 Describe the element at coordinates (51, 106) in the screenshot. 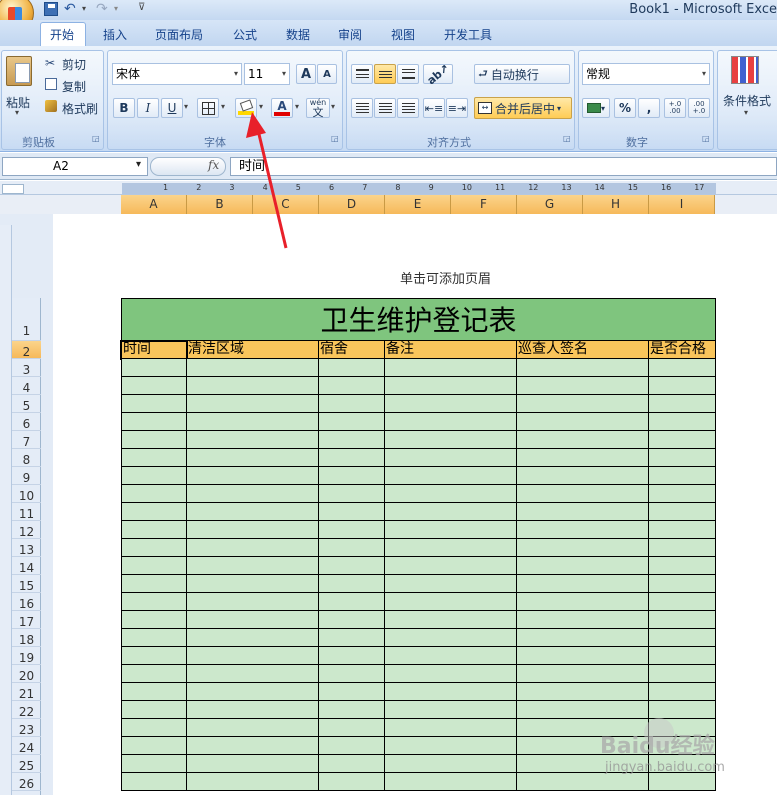

I see `format-painter-icon` at that location.